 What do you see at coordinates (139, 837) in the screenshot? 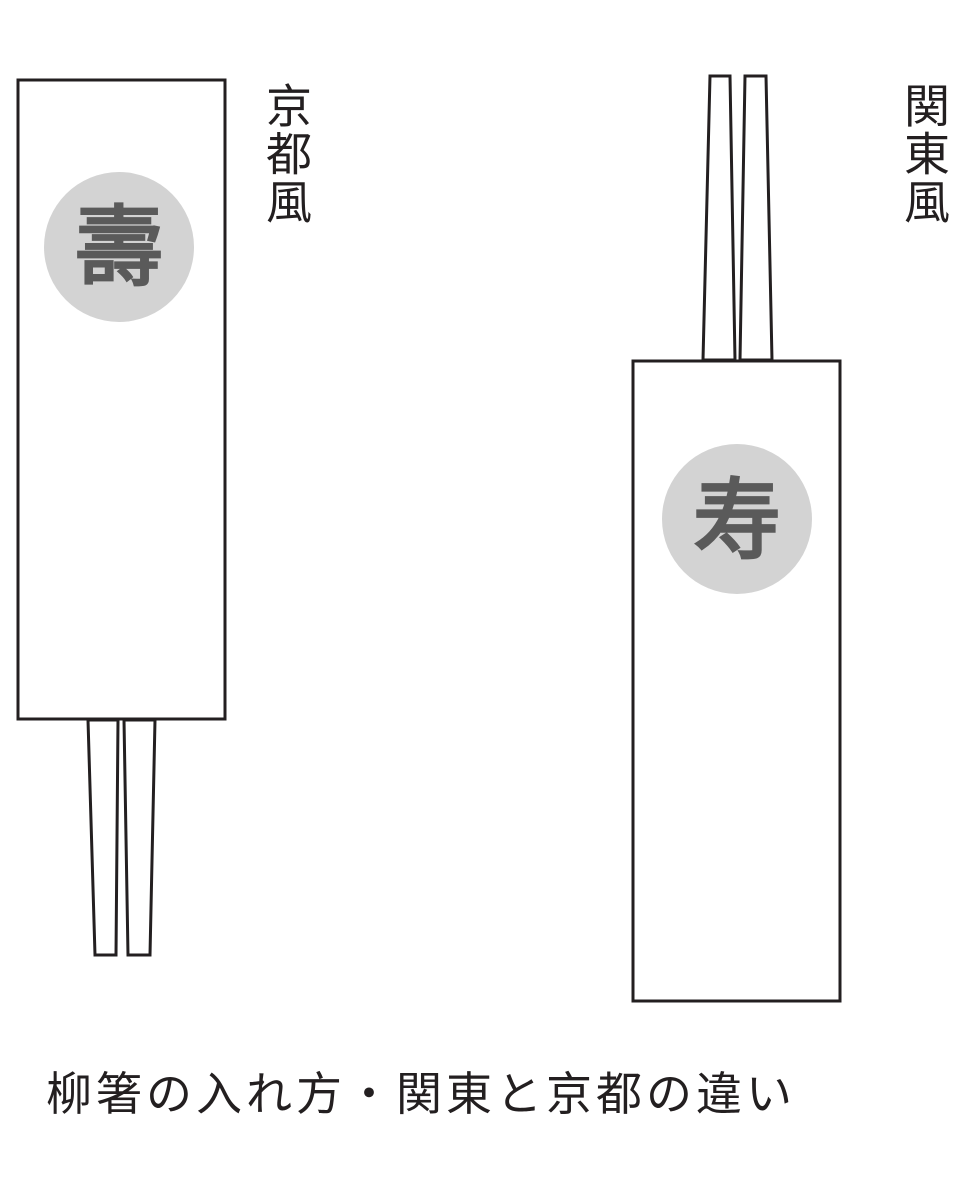
I see `kyoto-chopstick-right` at bounding box center [139, 837].